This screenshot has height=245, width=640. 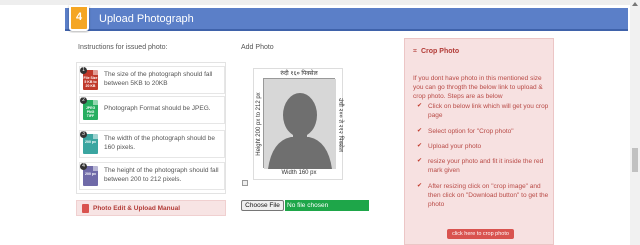 I want to click on sample-photo, so click(x=299, y=123).